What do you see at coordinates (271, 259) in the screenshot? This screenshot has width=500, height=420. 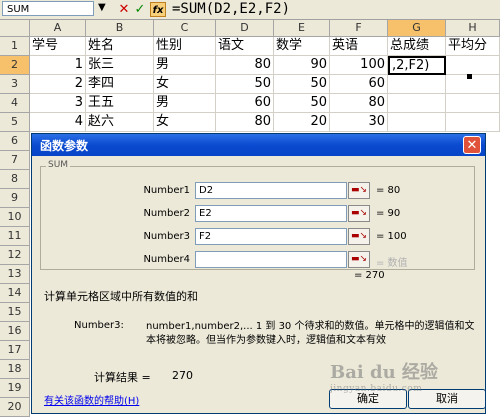 I see `number4-input` at bounding box center [271, 259].